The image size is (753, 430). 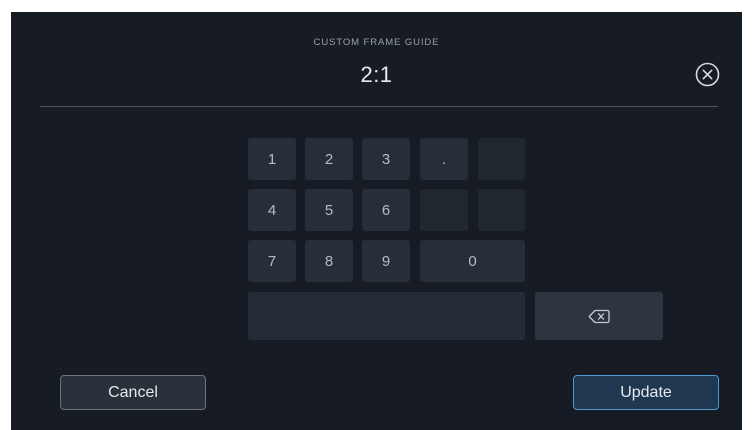 What do you see at coordinates (386, 210) in the screenshot?
I see `key-6: 6` at bounding box center [386, 210].